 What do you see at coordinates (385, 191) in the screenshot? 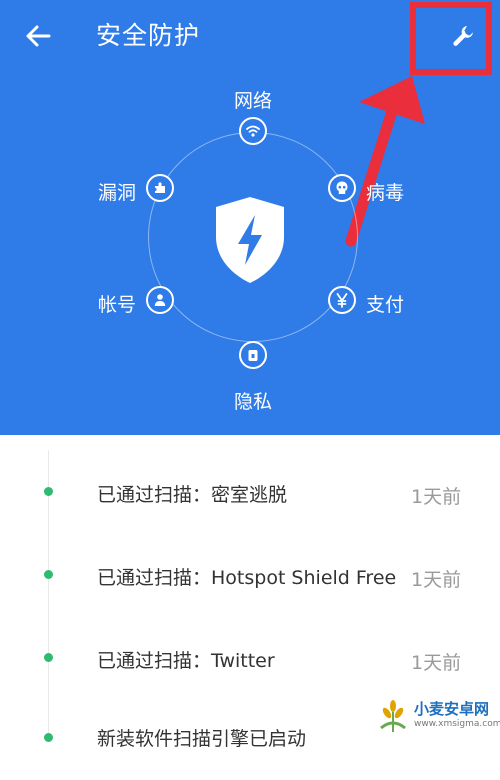
I see `feature-label-virus: 病毒` at bounding box center [385, 191].